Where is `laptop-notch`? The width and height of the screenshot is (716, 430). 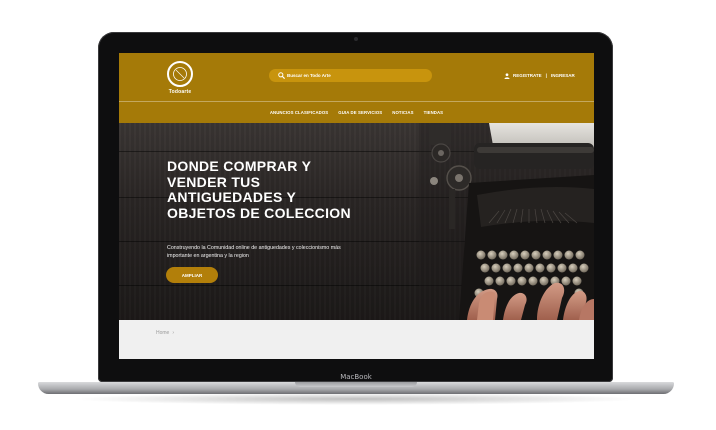
laptop-notch is located at coordinates (356, 384).